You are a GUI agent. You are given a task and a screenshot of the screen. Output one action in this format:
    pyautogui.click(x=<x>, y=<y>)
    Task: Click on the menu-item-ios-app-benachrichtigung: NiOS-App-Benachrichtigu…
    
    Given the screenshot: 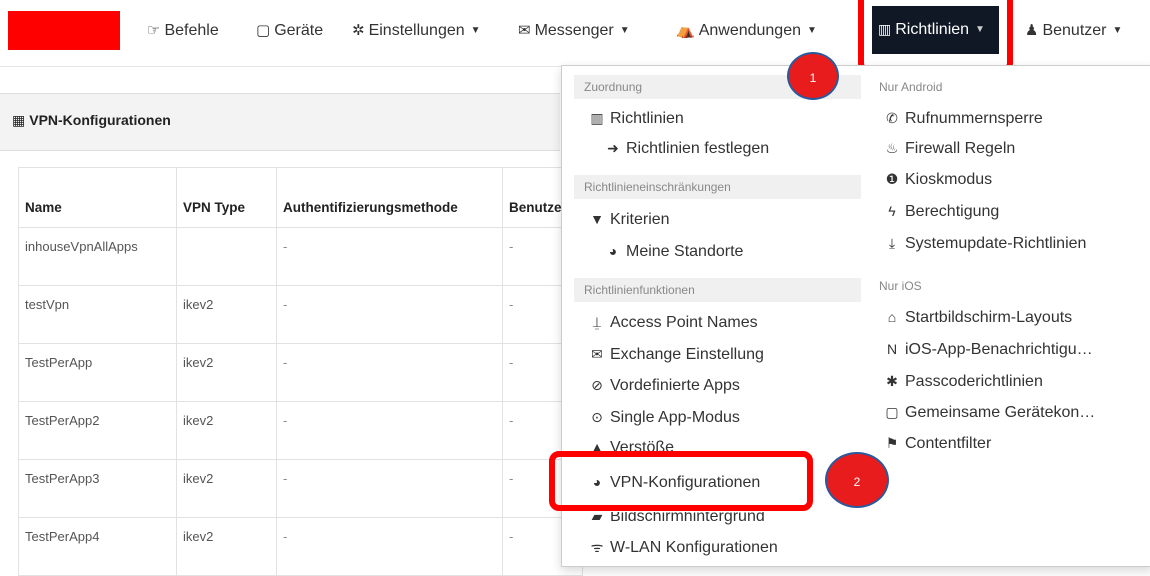 What is the action you would take?
    pyautogui.click(x=988, y=349)
    